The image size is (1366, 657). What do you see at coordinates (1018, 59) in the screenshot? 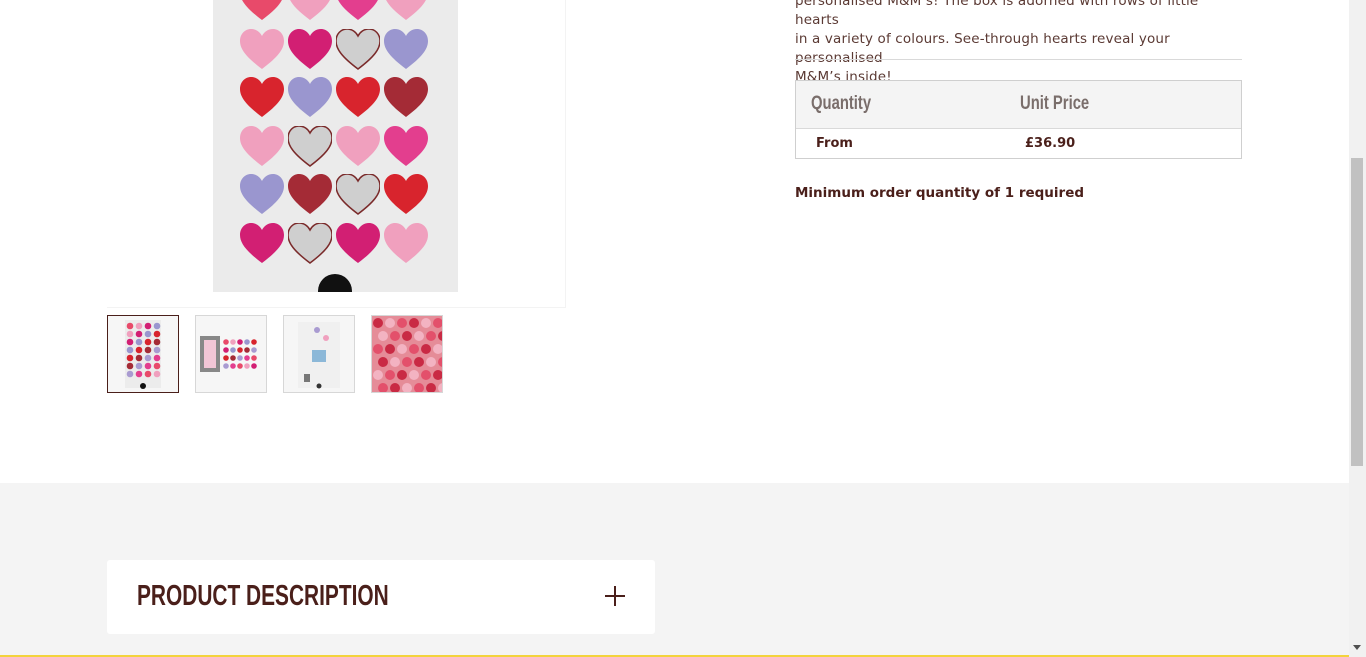
I see `divider` at bounding box center [1018, 59].